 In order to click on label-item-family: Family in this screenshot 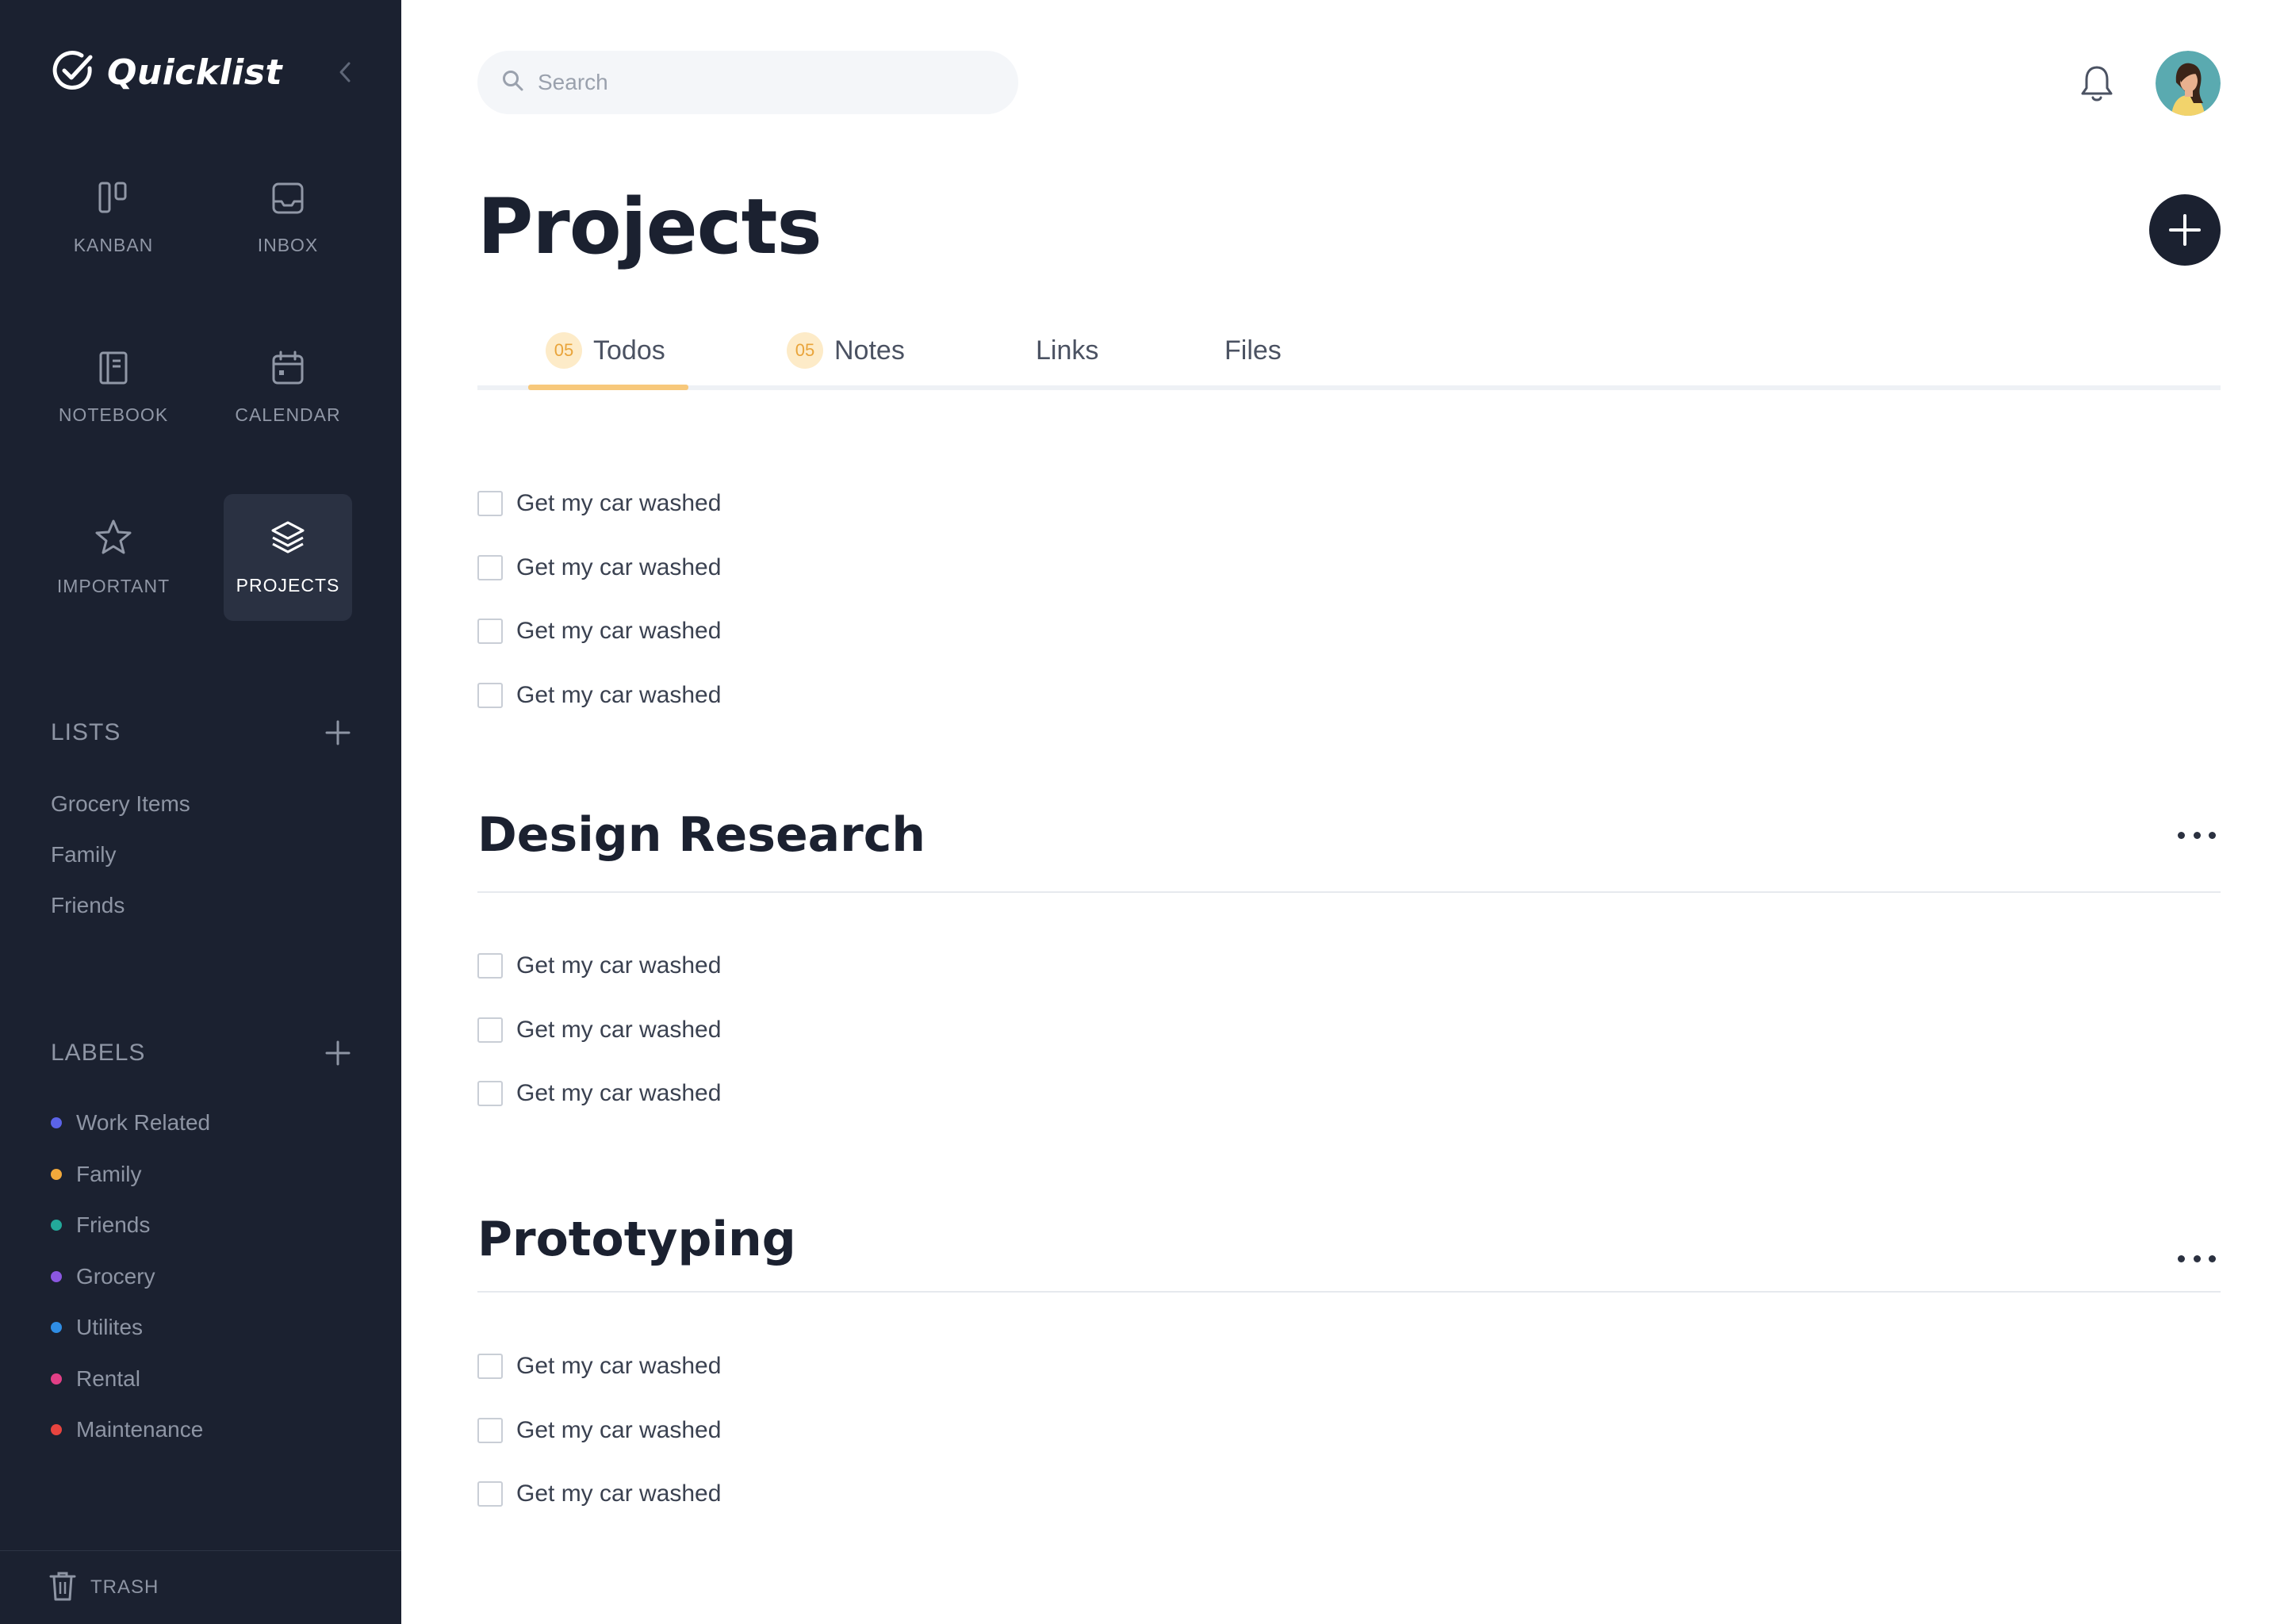, I will do `click(130, 1175)`.